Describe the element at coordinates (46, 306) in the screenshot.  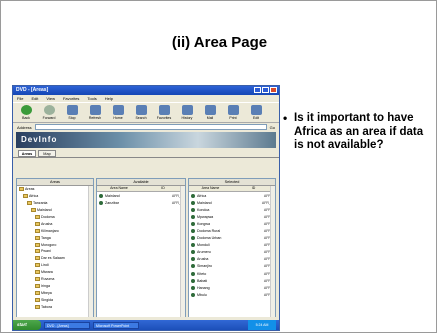
I see `tree-node-label: Tabora` at that location.